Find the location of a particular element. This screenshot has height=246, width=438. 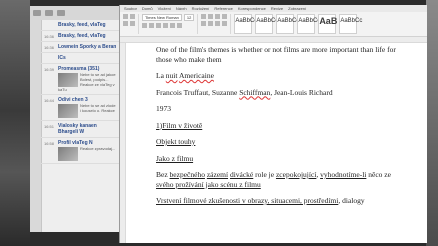

font-name-select: Times New Roman is located at coordinates (162, 17).